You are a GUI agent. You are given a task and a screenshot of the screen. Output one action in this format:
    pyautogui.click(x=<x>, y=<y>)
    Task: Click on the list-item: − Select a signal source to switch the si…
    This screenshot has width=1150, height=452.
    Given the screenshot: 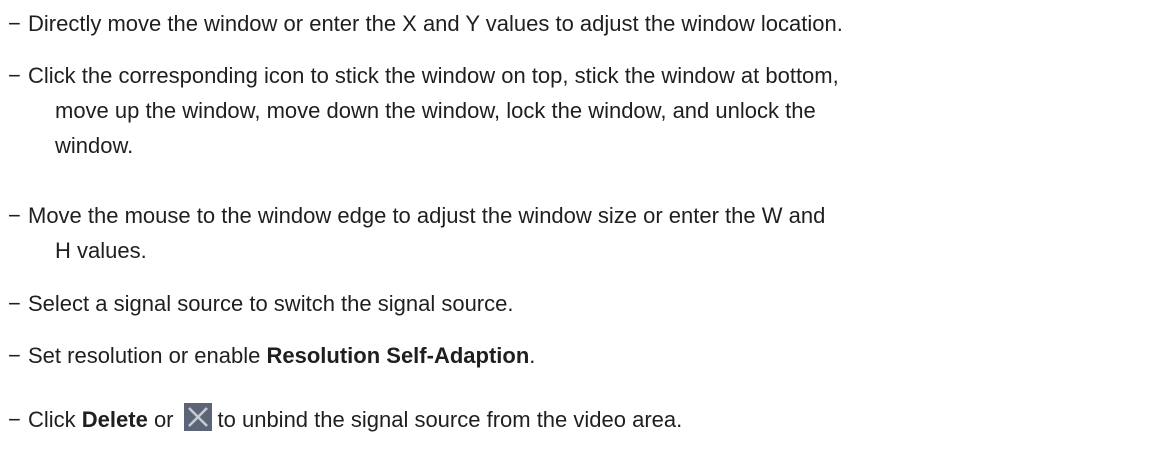 What is the action you would take?
    pyautogui.click(x=576, y=303)
    